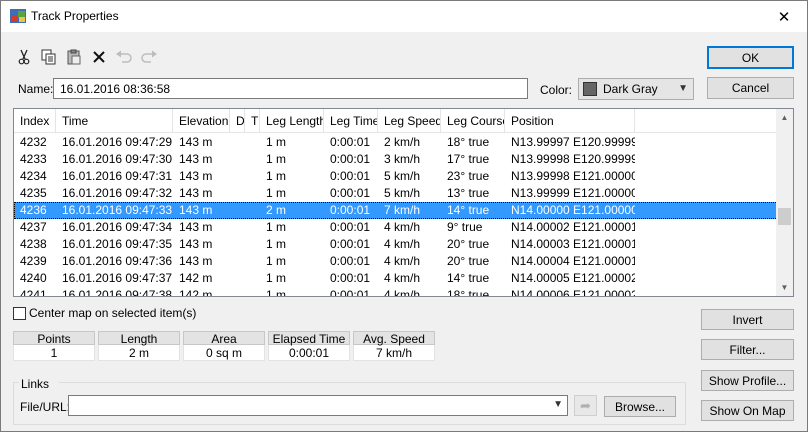 This screenshot has width=808, height=432. What do you see at coordinates (318, 405) in the screenshot?
I see `file-url-combo: ▼` at bounding box center [318, 405].